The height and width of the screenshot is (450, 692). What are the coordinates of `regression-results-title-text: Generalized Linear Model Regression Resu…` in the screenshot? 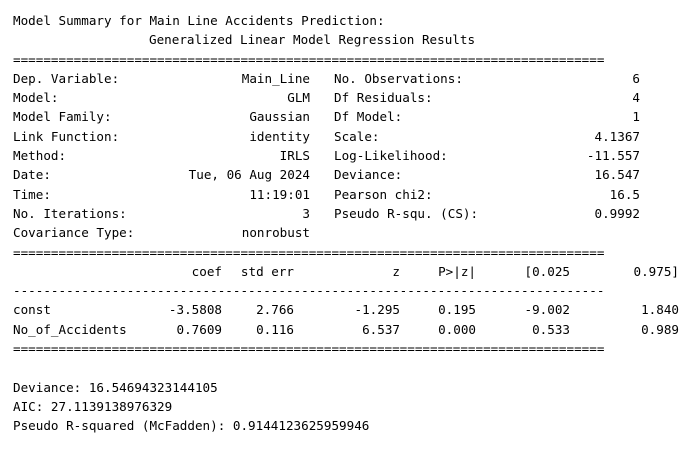 It's located at (312, 40).